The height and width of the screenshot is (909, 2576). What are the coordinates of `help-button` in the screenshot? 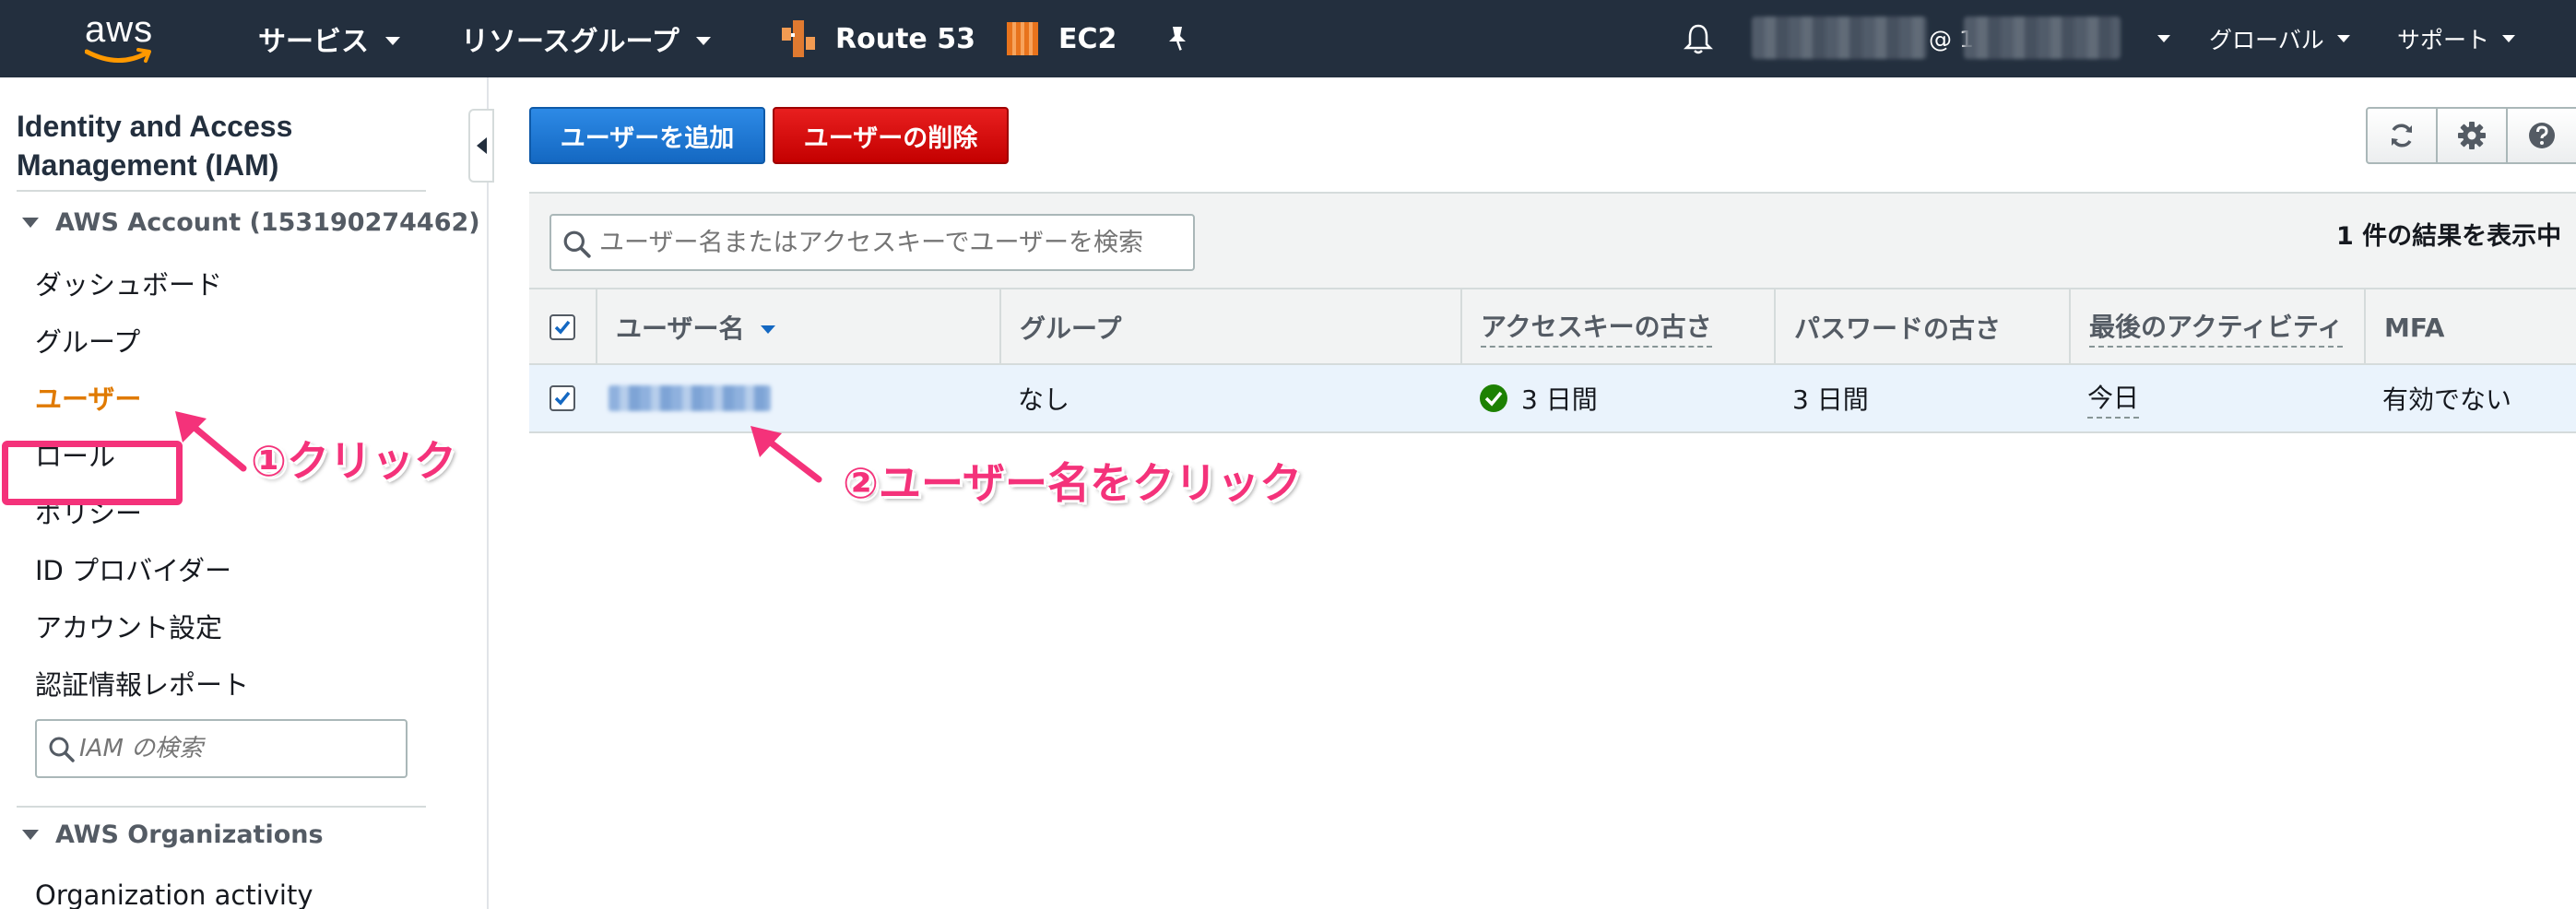 It's located at (2541, 135).